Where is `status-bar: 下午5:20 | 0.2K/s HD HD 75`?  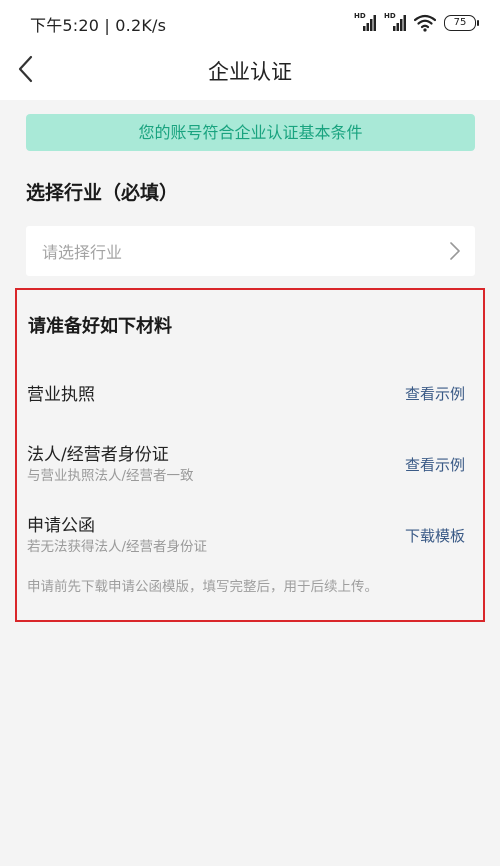
status-bar: 下午5:20 | 0.2K/s HD HD 75 is located at coordinates (250, 23).